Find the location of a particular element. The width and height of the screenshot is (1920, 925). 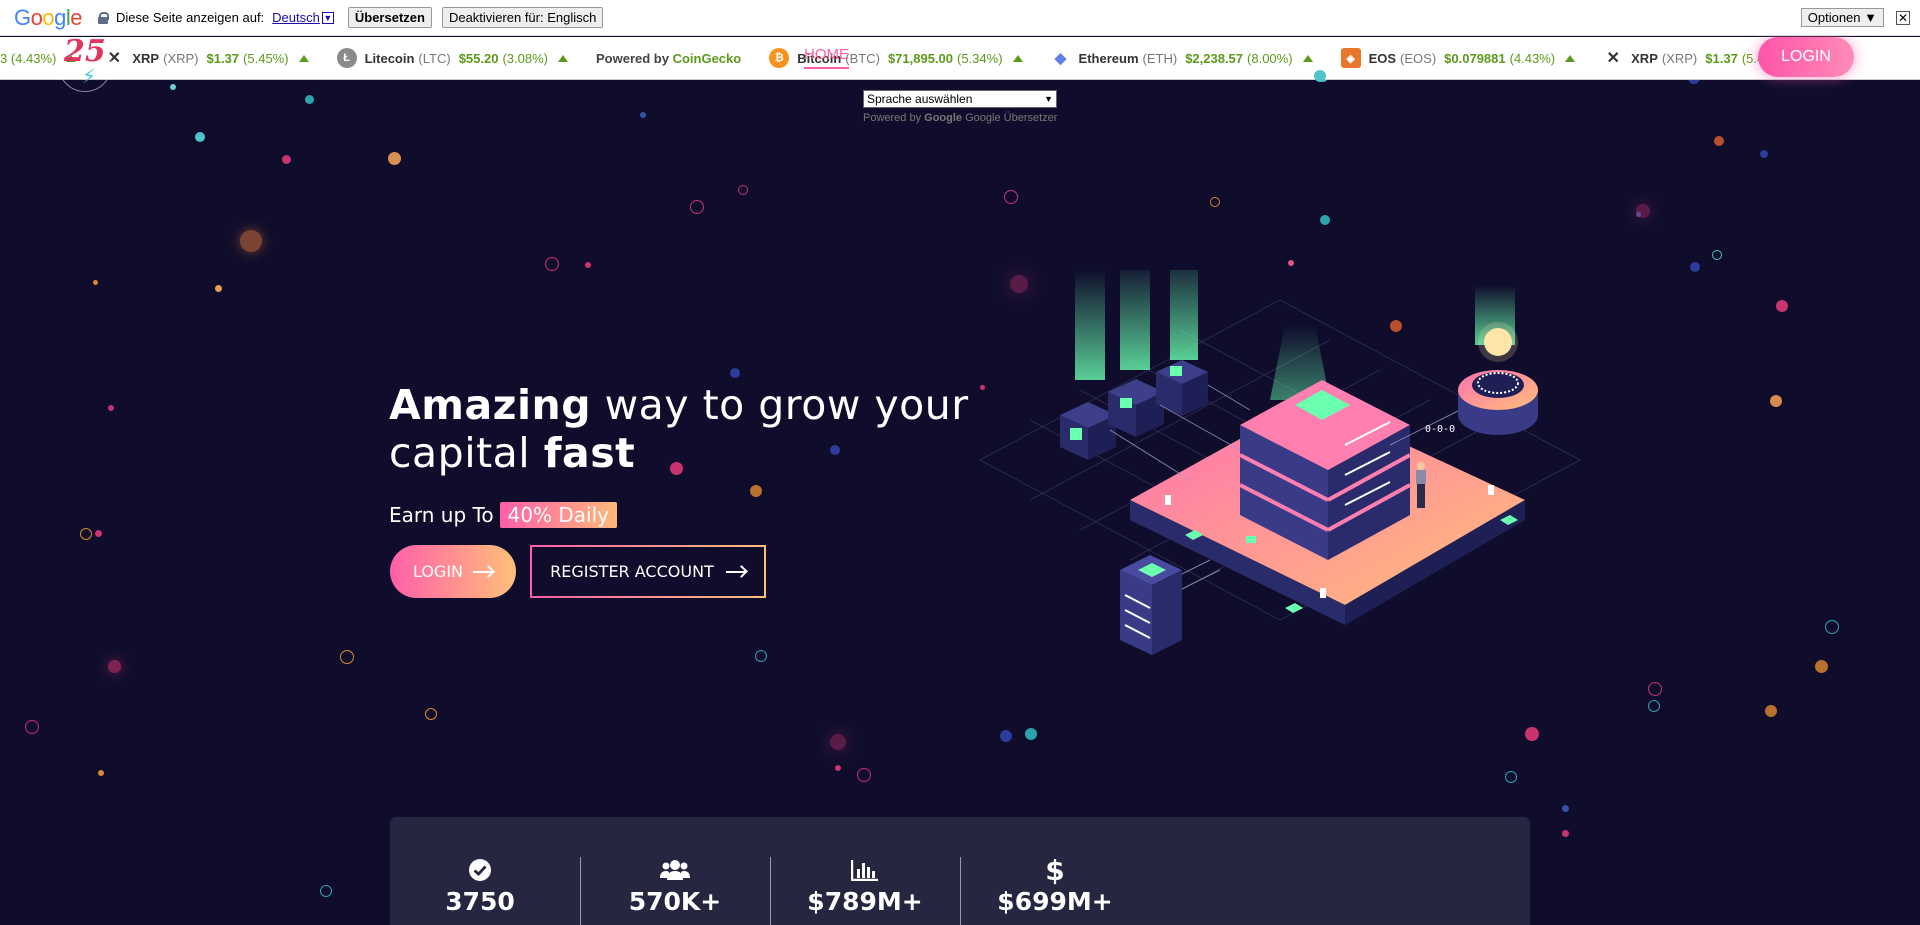

stat-item: $ $699M+ is located at coordinates (1055, 885).